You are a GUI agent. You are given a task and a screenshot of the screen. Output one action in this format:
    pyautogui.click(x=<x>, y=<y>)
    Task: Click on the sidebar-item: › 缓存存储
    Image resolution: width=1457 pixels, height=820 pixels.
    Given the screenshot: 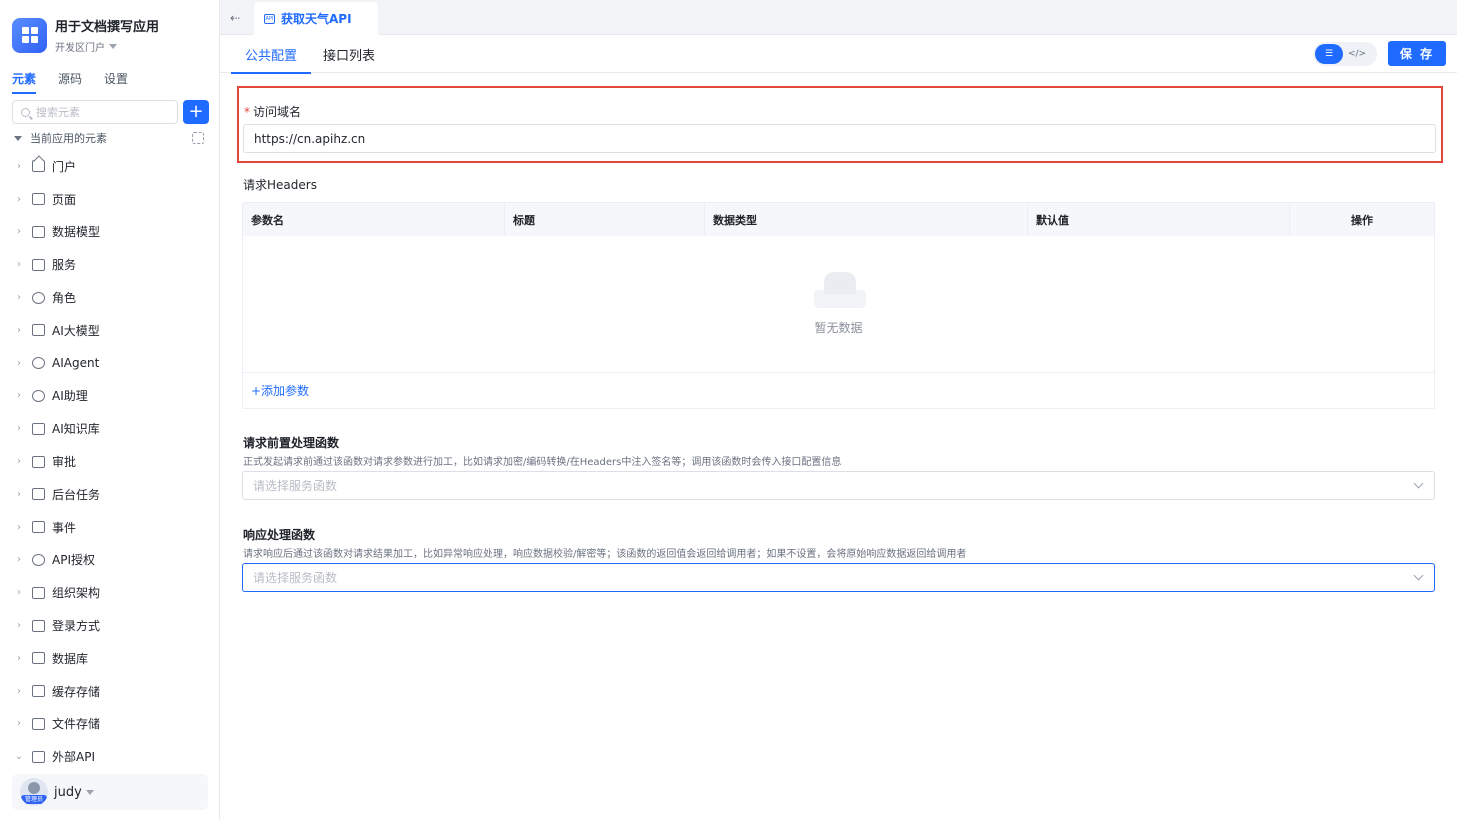 What is the action you would take?
    pyautogui.click(x=112, y=691)
    